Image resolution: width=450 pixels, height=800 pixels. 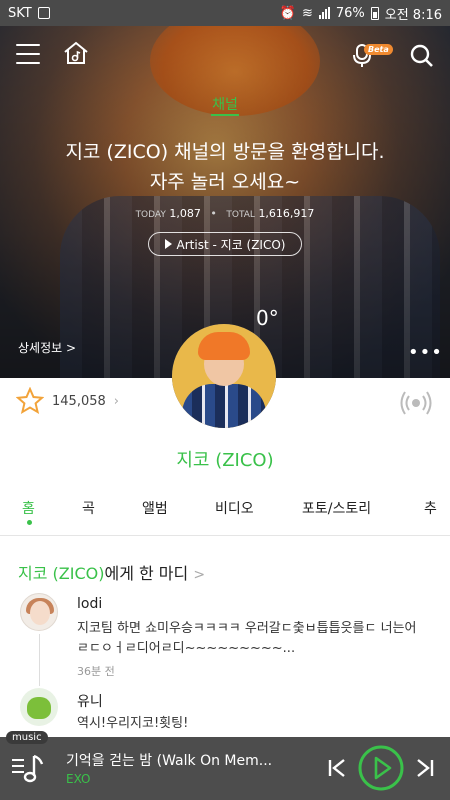 I want to click on channel-tabs: 홈 곡 앨범 비디오 포토/스토리 추, so click(x=225, y=514).